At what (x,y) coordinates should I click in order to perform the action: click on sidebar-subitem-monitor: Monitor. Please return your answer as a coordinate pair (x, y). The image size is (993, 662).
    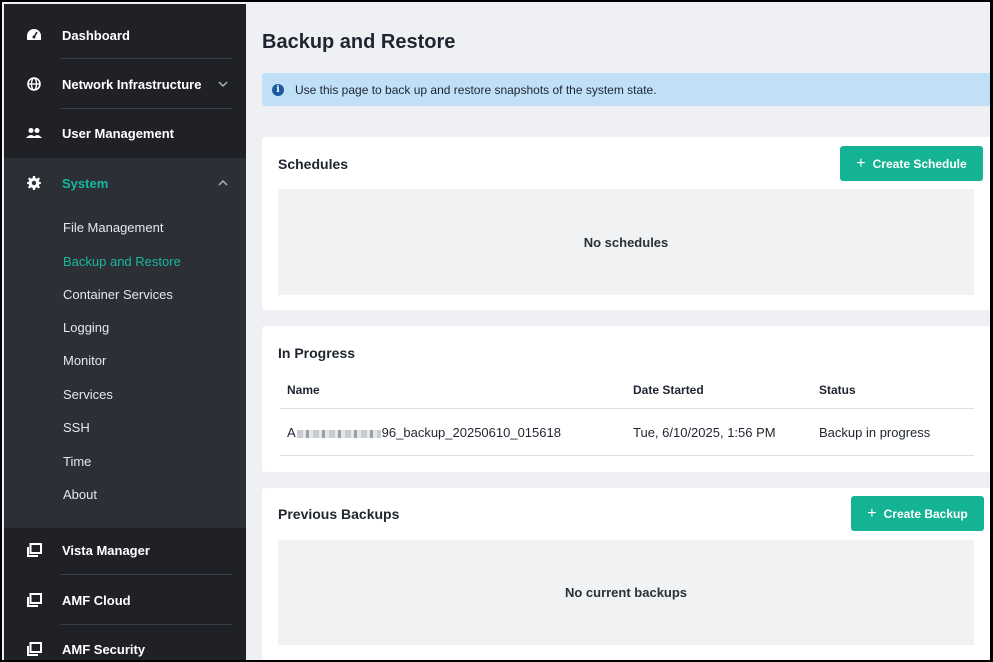
    Looking at the image, I should click on (84, 360).